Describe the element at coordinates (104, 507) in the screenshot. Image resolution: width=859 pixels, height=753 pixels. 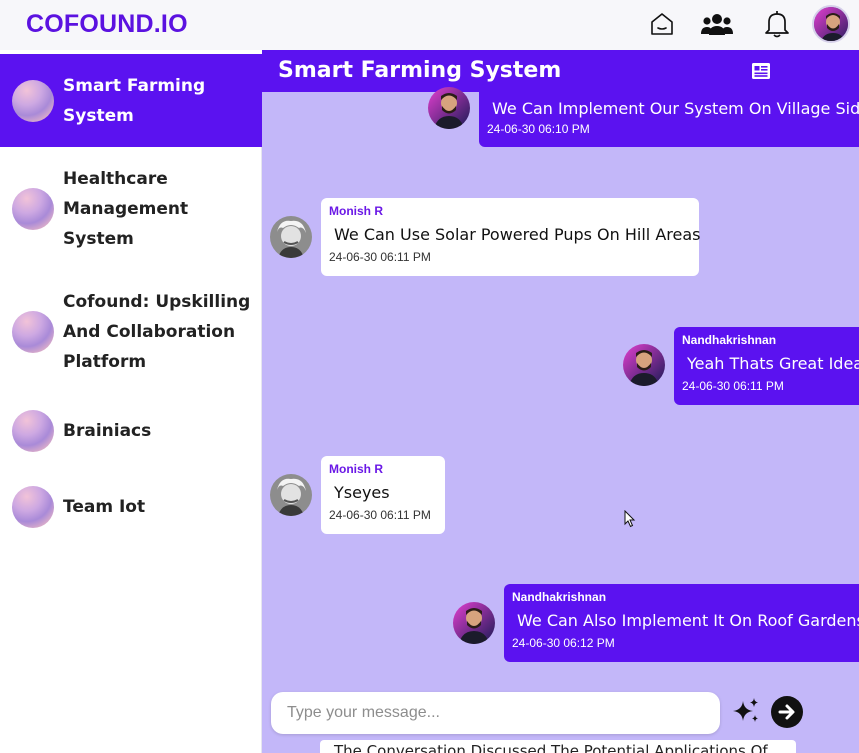
I see `sidebar-item-label: Team Iot` at that location.